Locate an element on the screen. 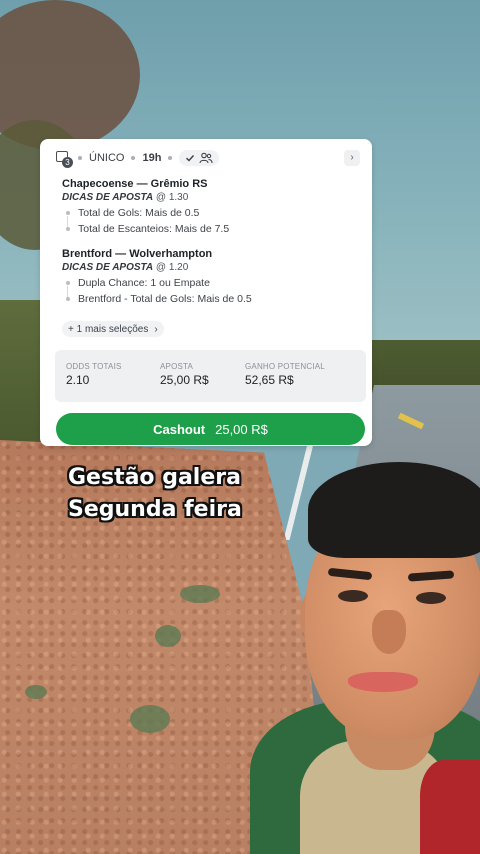 This screenshot has width=480, height=854. person-hair is located at coordinates (394, 510).